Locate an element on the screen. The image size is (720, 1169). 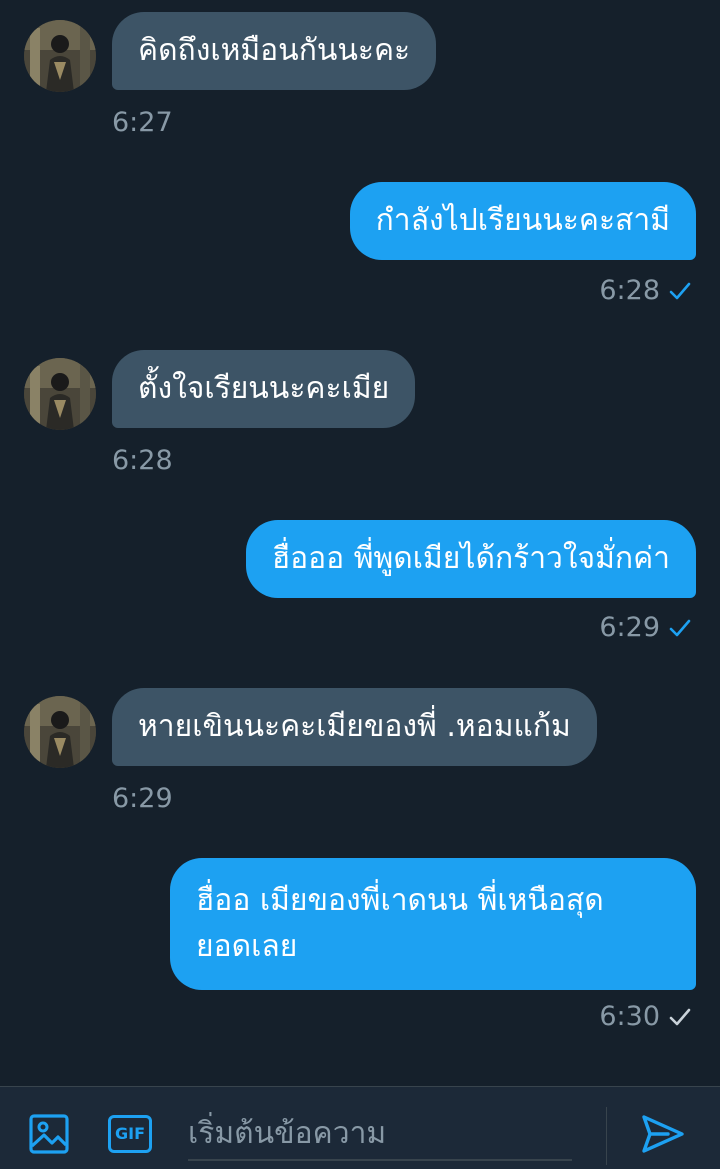
message-composer: GIF is located at coordinates (360, 1127).